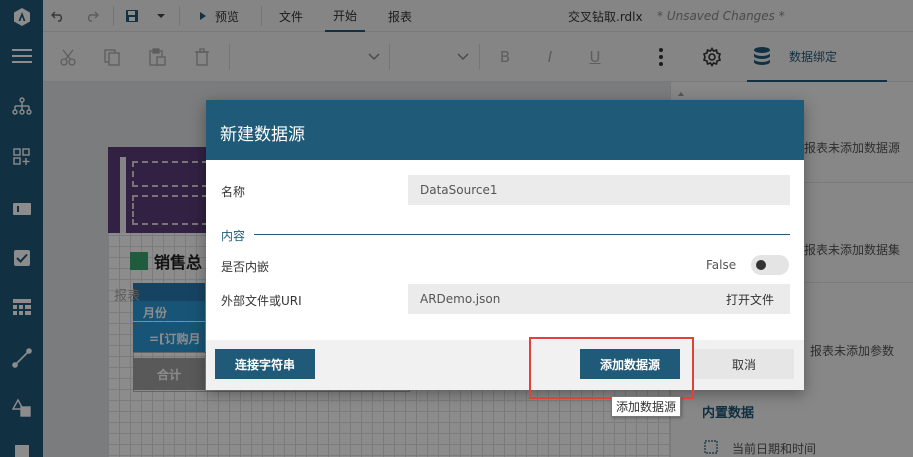 Image resolution: width=913 pixels, height=457 pixels. I want to click on open-file-button: 打开文件, so click(749, 299).